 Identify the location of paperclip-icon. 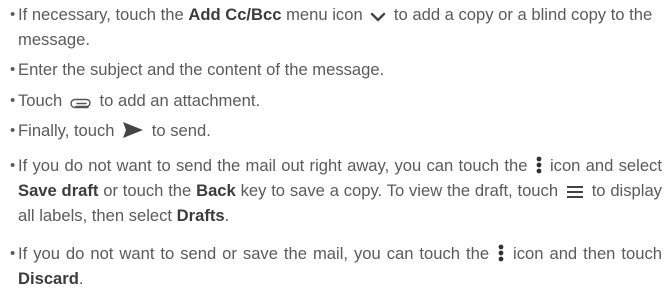
(81, 104).